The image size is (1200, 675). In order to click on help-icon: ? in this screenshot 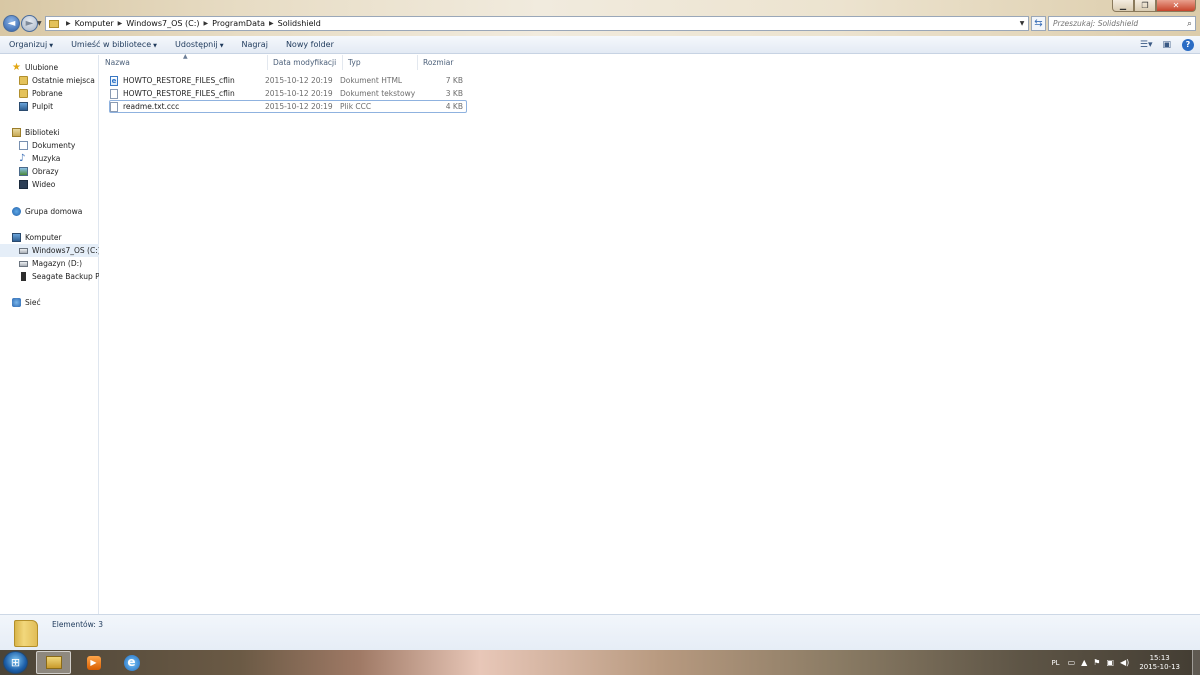, I will do `click(1188, 44)`.